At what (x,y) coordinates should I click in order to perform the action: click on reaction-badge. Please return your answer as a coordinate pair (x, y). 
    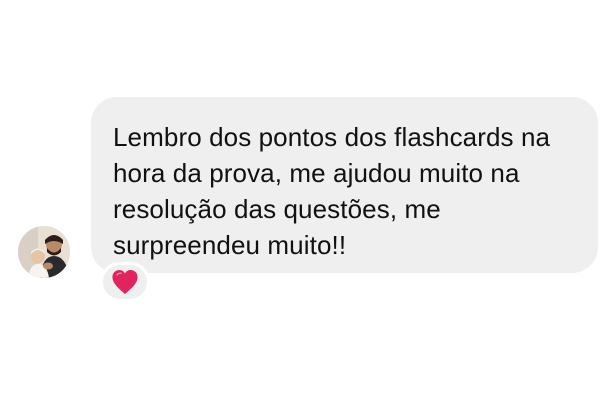
    Looking at the image, I should click on (125, 282).